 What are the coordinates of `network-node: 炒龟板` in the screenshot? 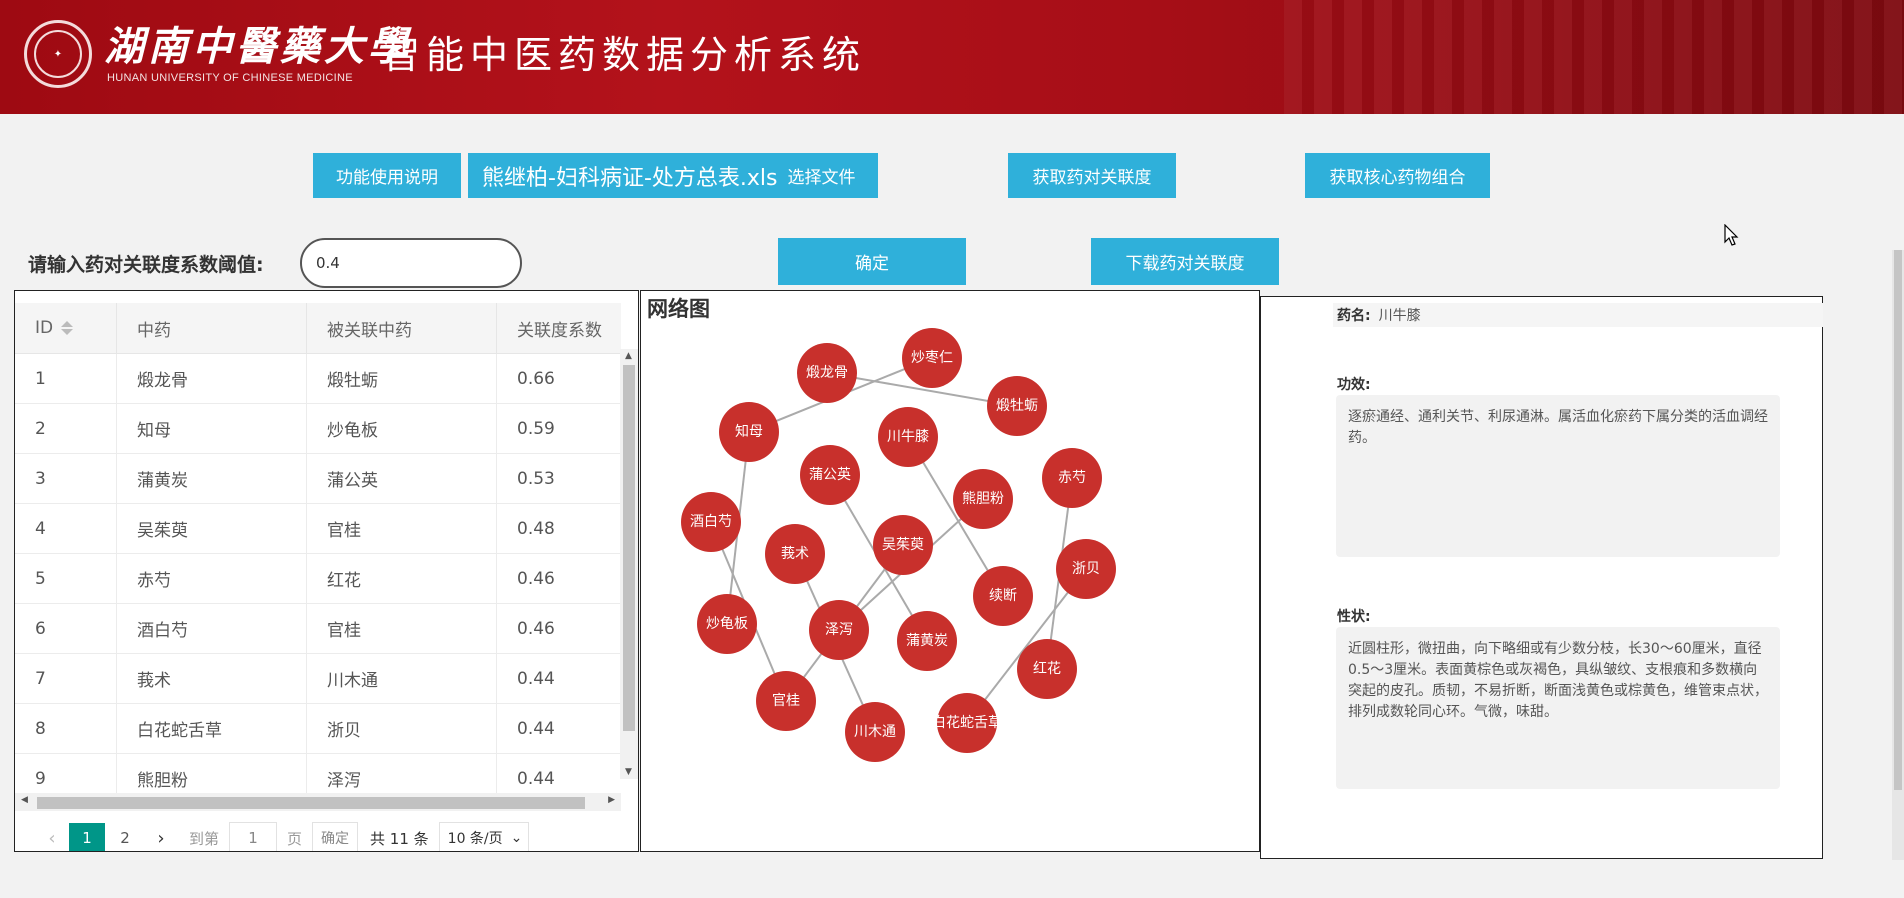 It's located at (727, 624).